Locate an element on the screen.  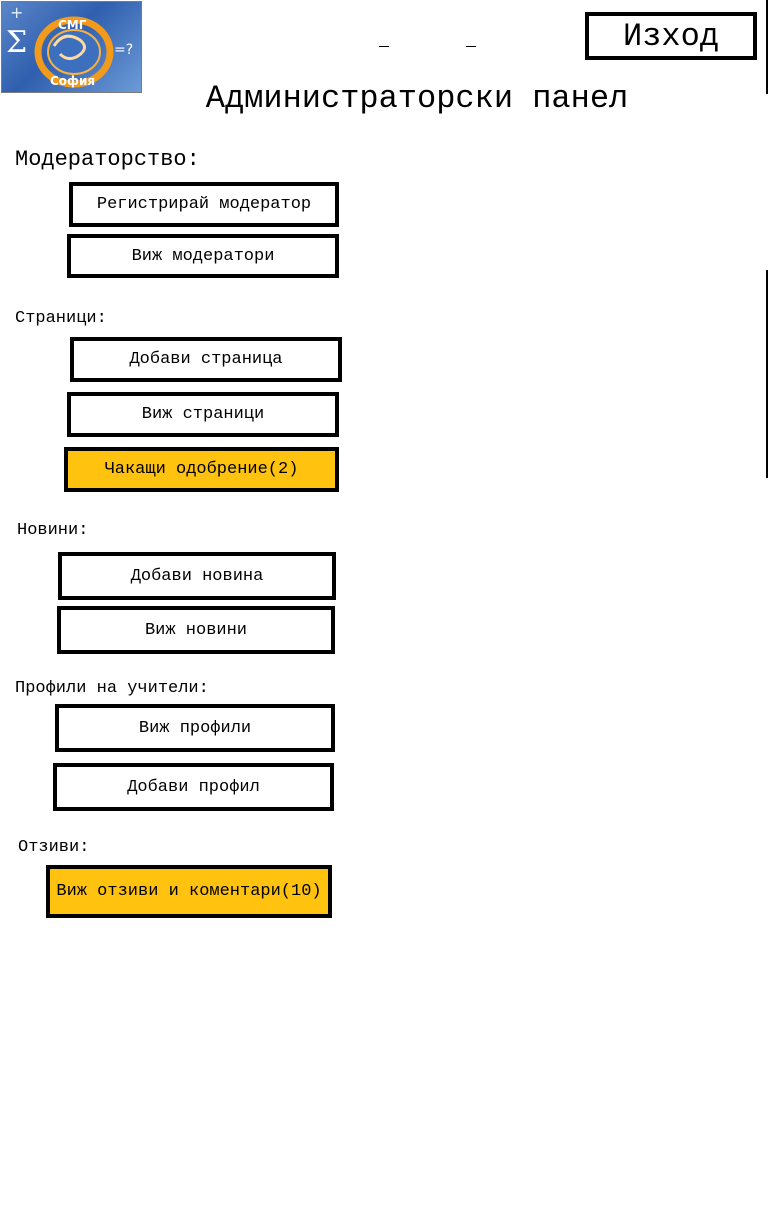
svg-text: СМГ is located at coordinates (72, 25).